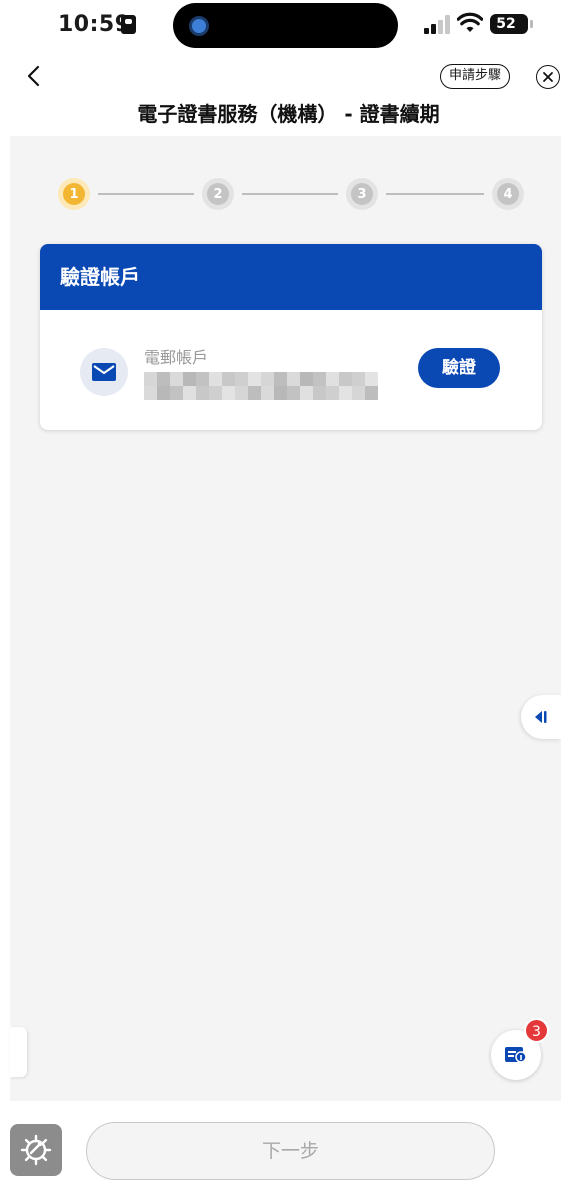 This screenshot has width=561, height=1181. Describe the element at coordinates (199, 26) in the screenshot. I see `screen-record-icon` at that location.